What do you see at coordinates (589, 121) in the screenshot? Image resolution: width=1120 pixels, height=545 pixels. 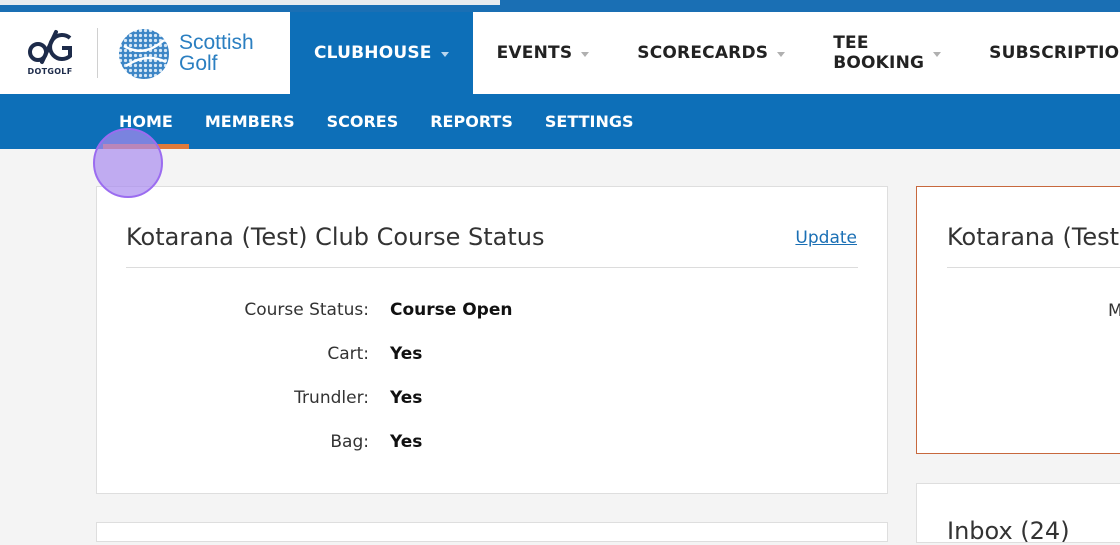 I see `subnav-item-settings: SETTINGS` at bounding box center [589, 121].